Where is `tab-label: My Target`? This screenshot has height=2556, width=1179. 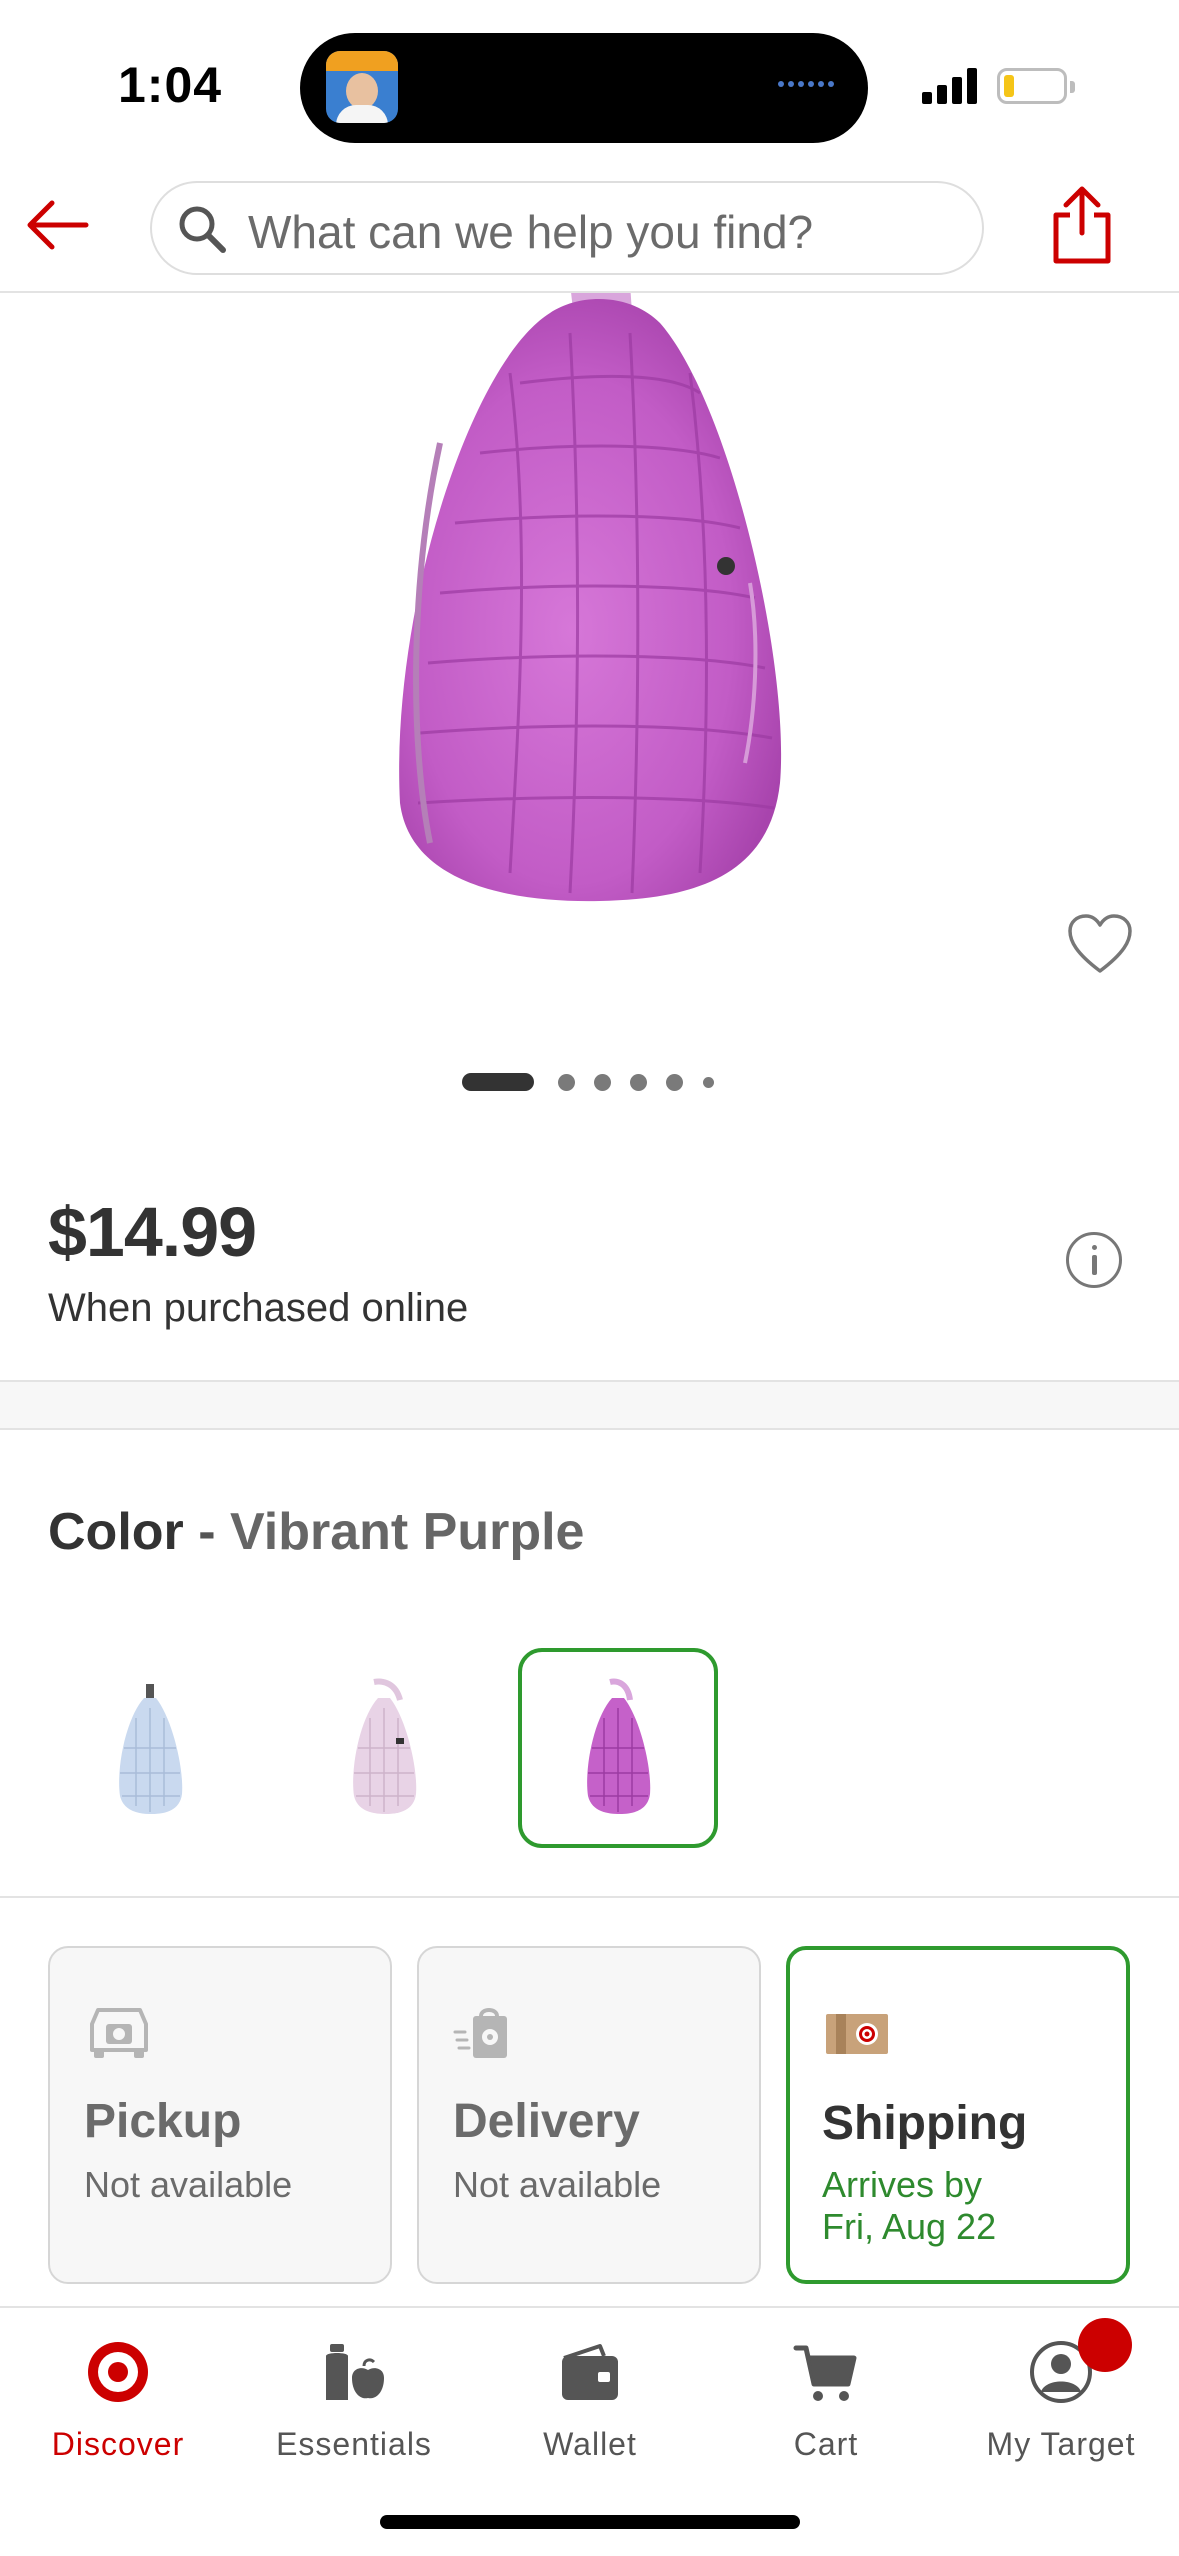 tab-label: My Target is located at coordinates (1061, 2444).